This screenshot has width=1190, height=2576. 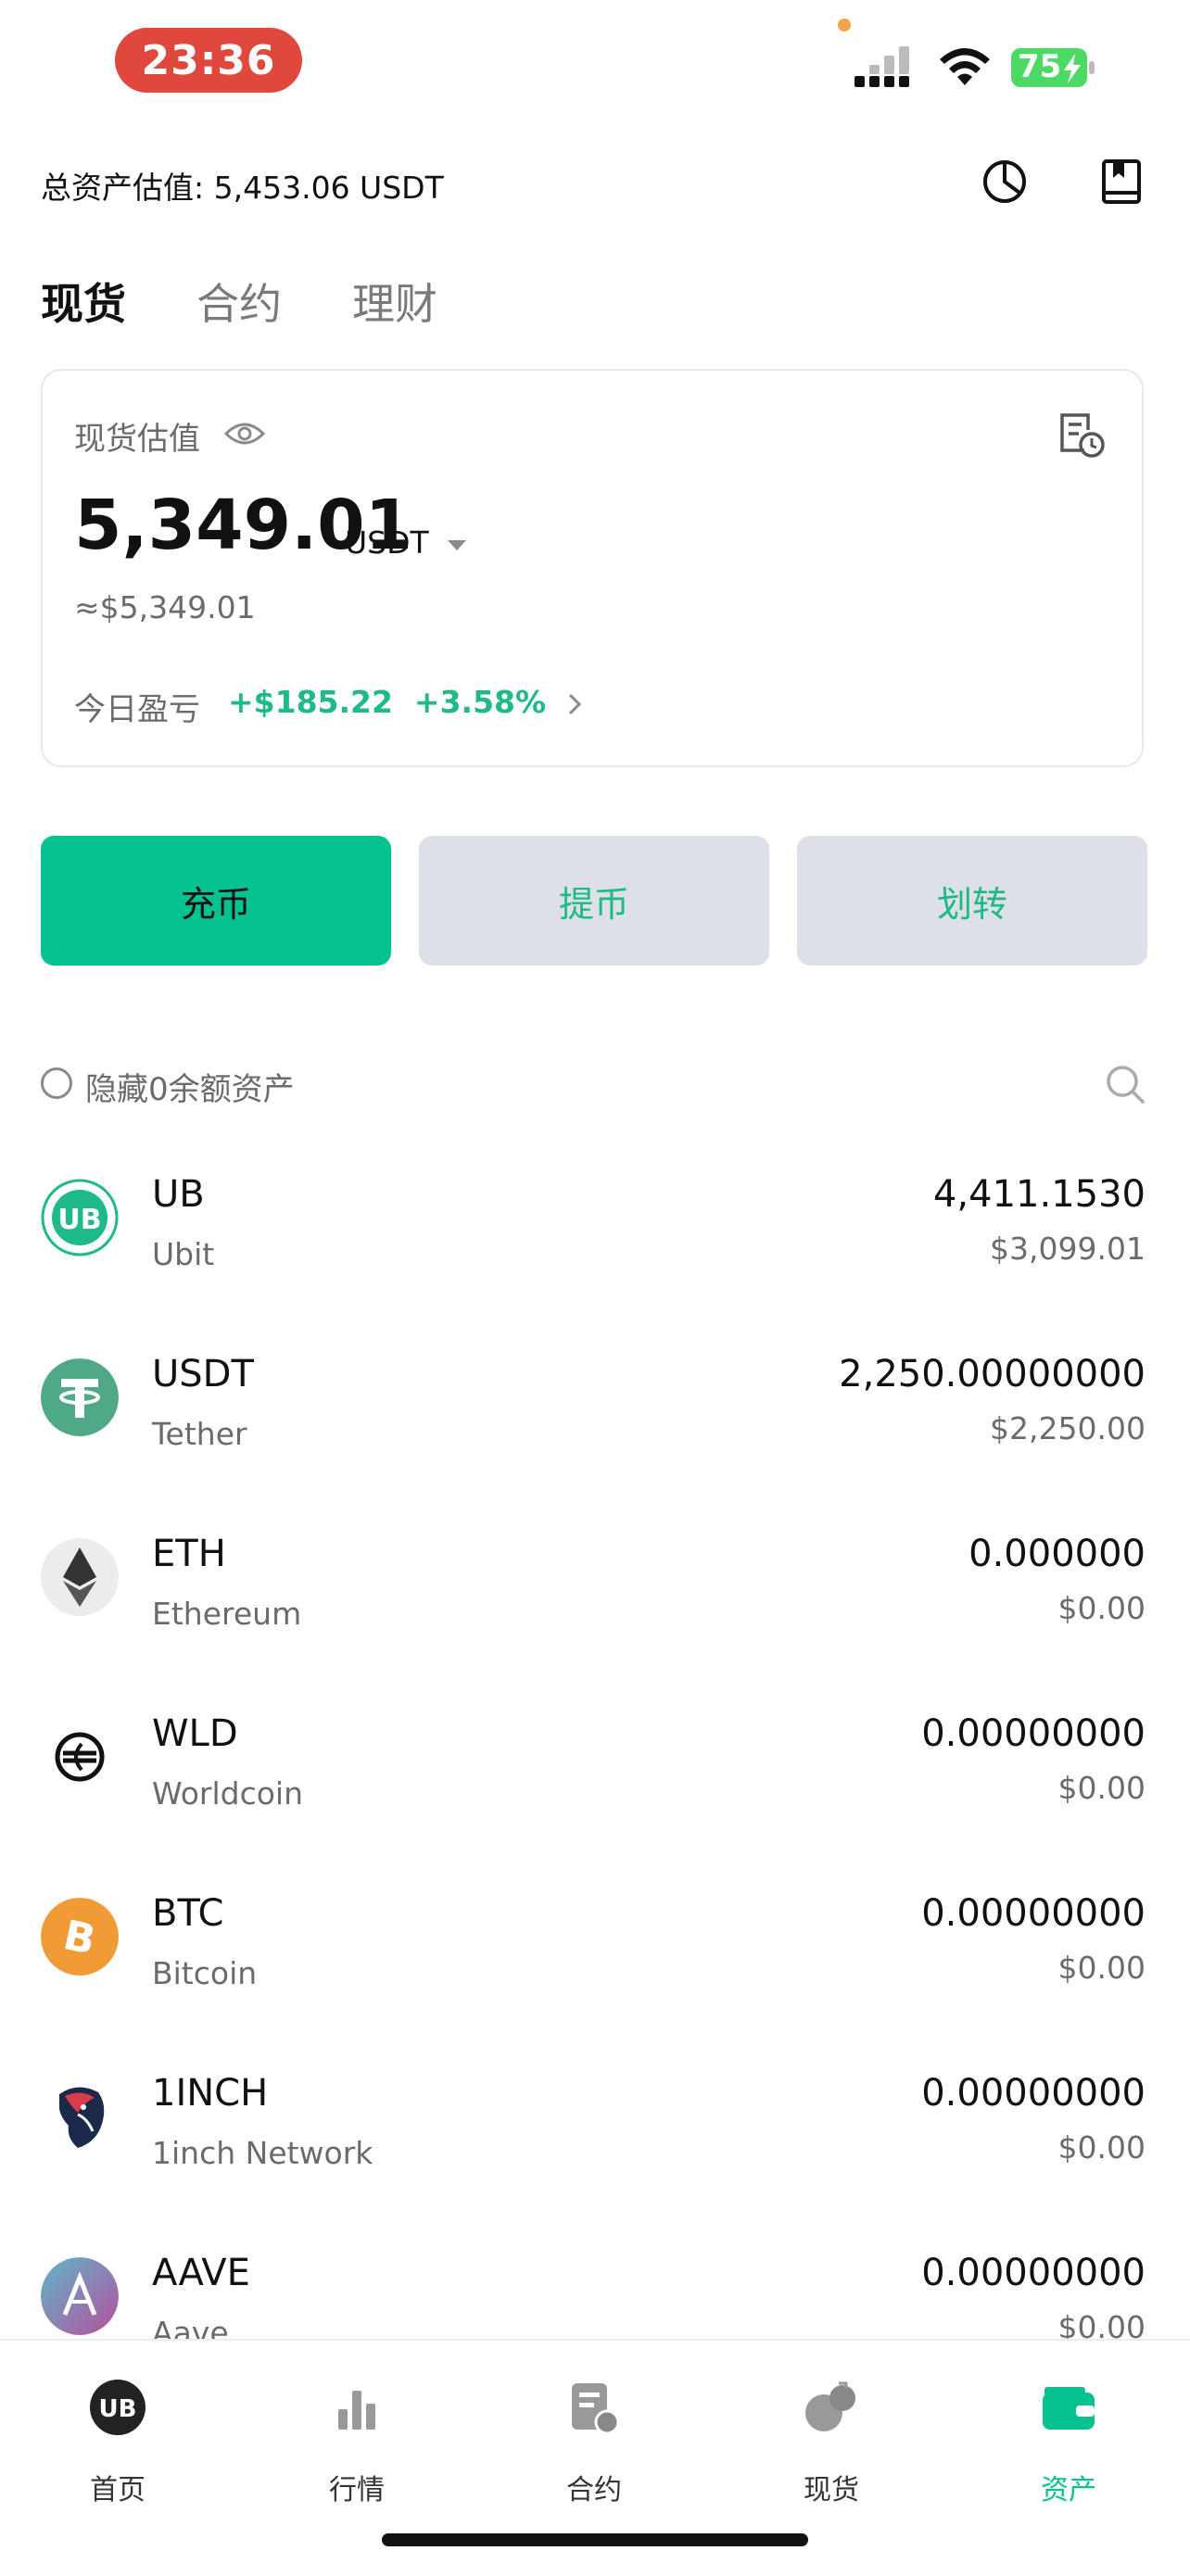 I want to click on caret-down-icon, so click(x=457, y=545).